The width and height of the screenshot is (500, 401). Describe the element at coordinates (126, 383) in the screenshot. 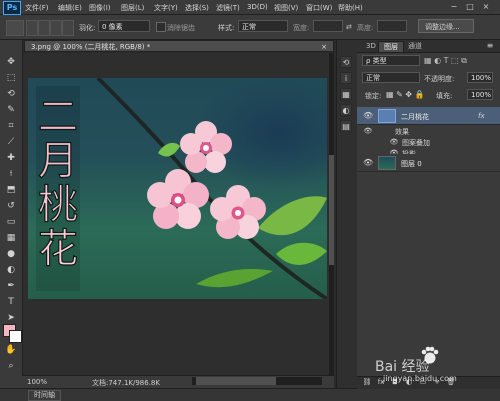

I see `document-info: 文档:747.1K/986.8K` at that location.